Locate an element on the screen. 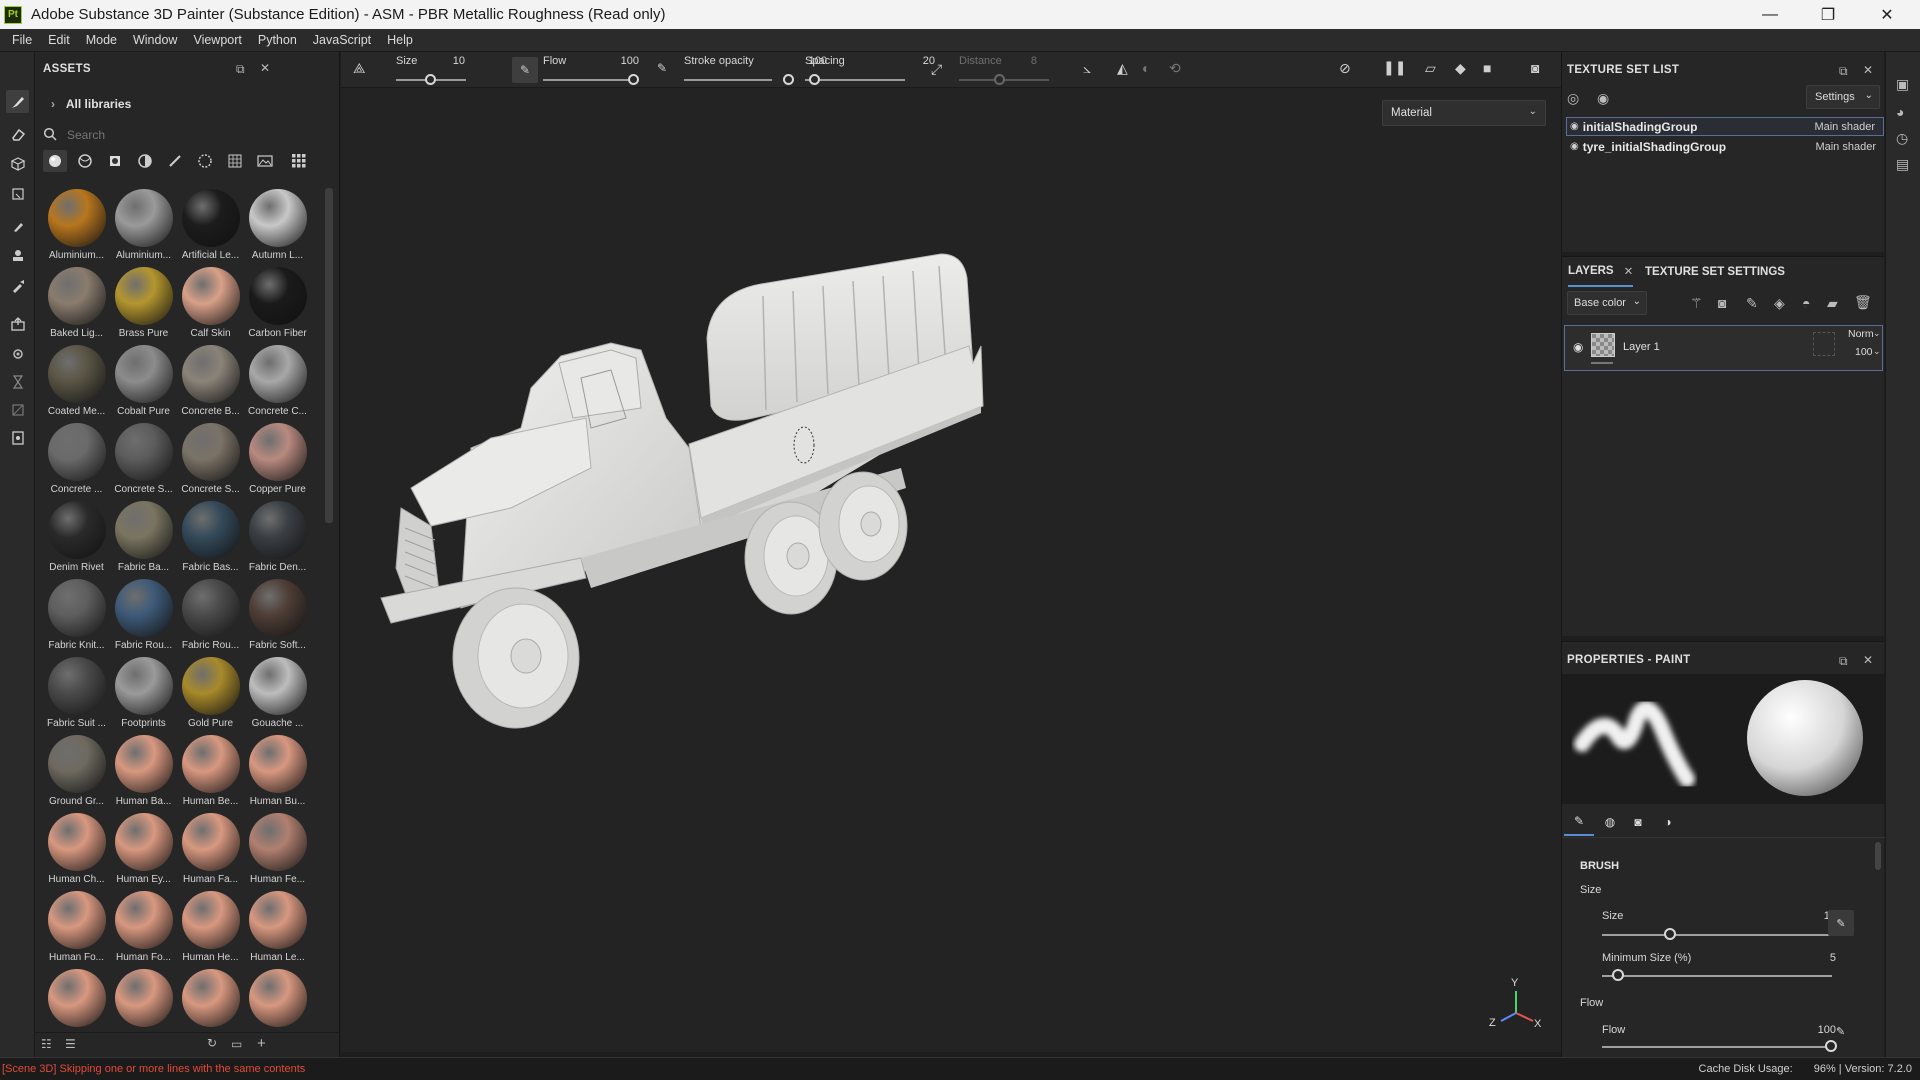 The height and width of the screenshot is (1080, 1920). prop-flow-value: 100 is located at coordinates (1821, 1030).